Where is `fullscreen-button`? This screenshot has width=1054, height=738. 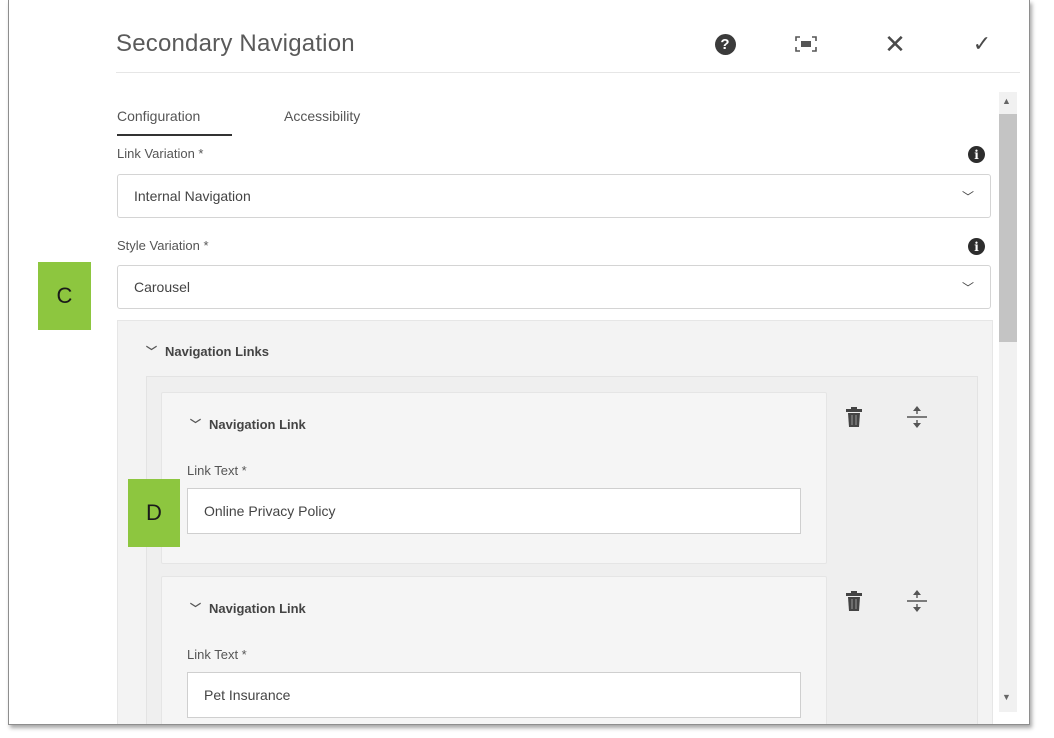
fullscreen-button is located at coordinates (806, 44).